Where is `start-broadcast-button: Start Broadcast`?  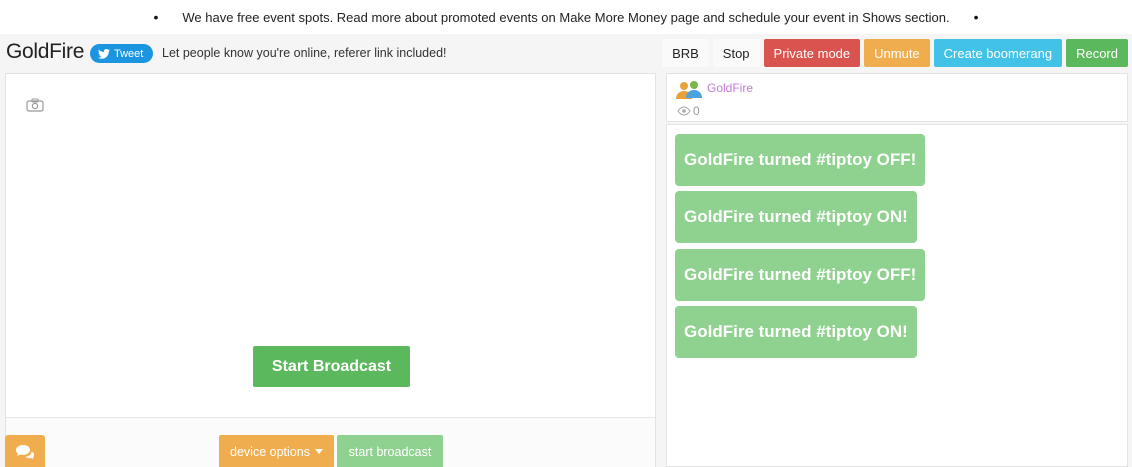 start-broadcast-button: Start Broadcast is located at coordinates (331, 366).